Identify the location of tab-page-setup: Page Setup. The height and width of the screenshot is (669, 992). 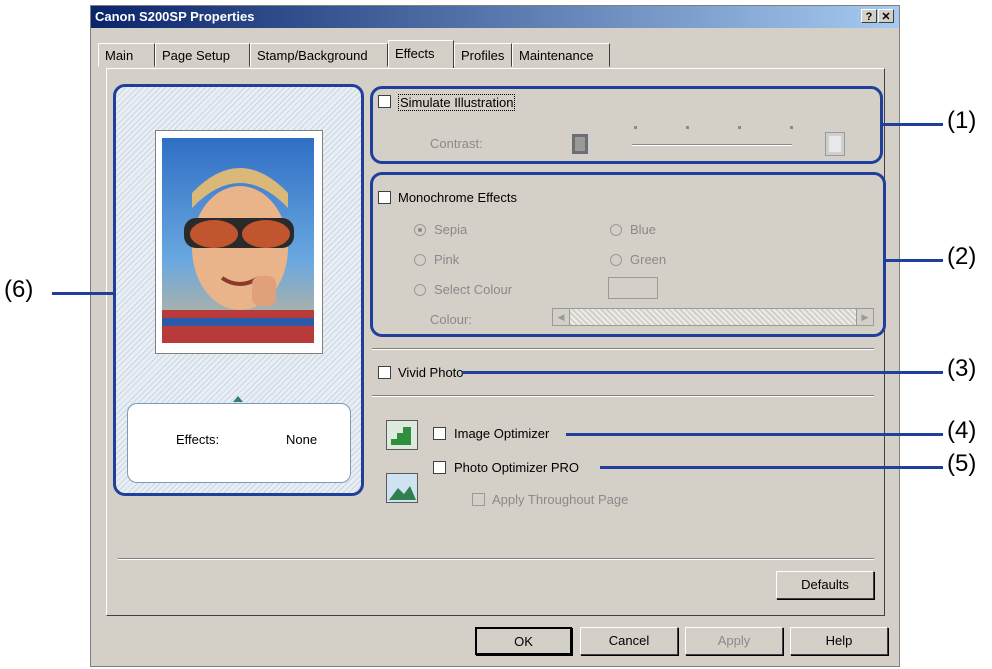
(202, 55).